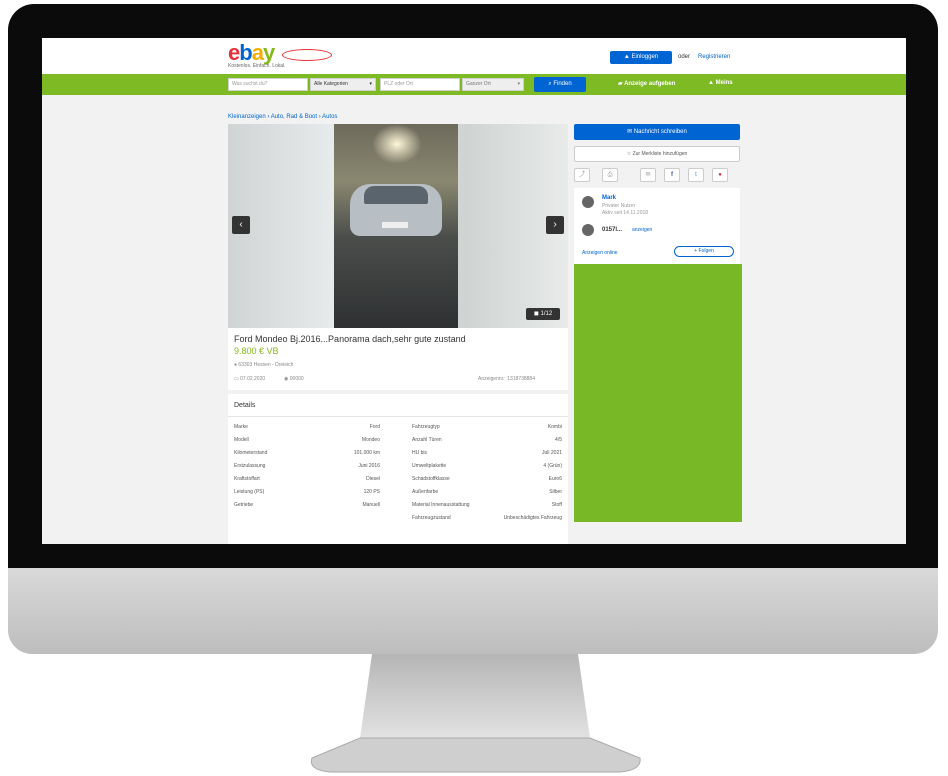 This screenshot has width=948, height=776. I want to click on detail-key: Modell, so click(241, 440).